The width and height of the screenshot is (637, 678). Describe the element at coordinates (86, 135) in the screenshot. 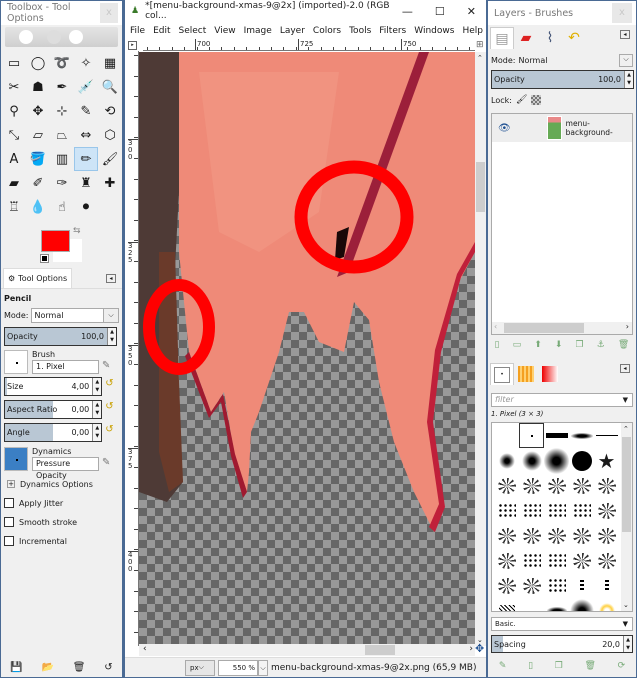

I see `flip-tool-button: ⇔` at that location.